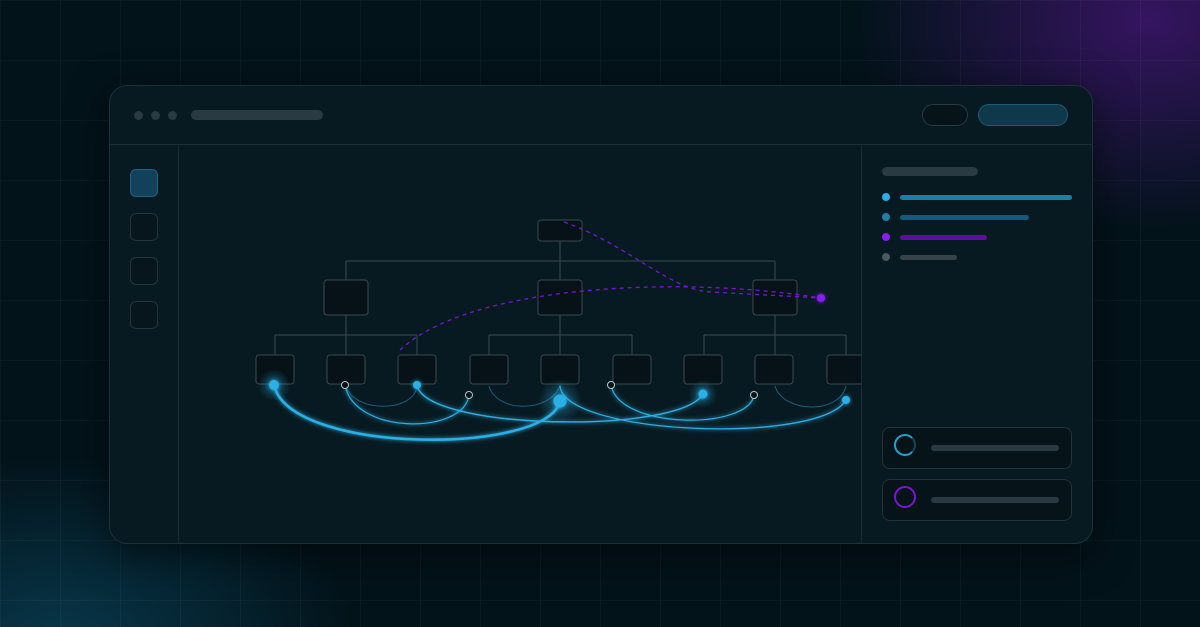  I want to click on title-bar, so click(601, 115).